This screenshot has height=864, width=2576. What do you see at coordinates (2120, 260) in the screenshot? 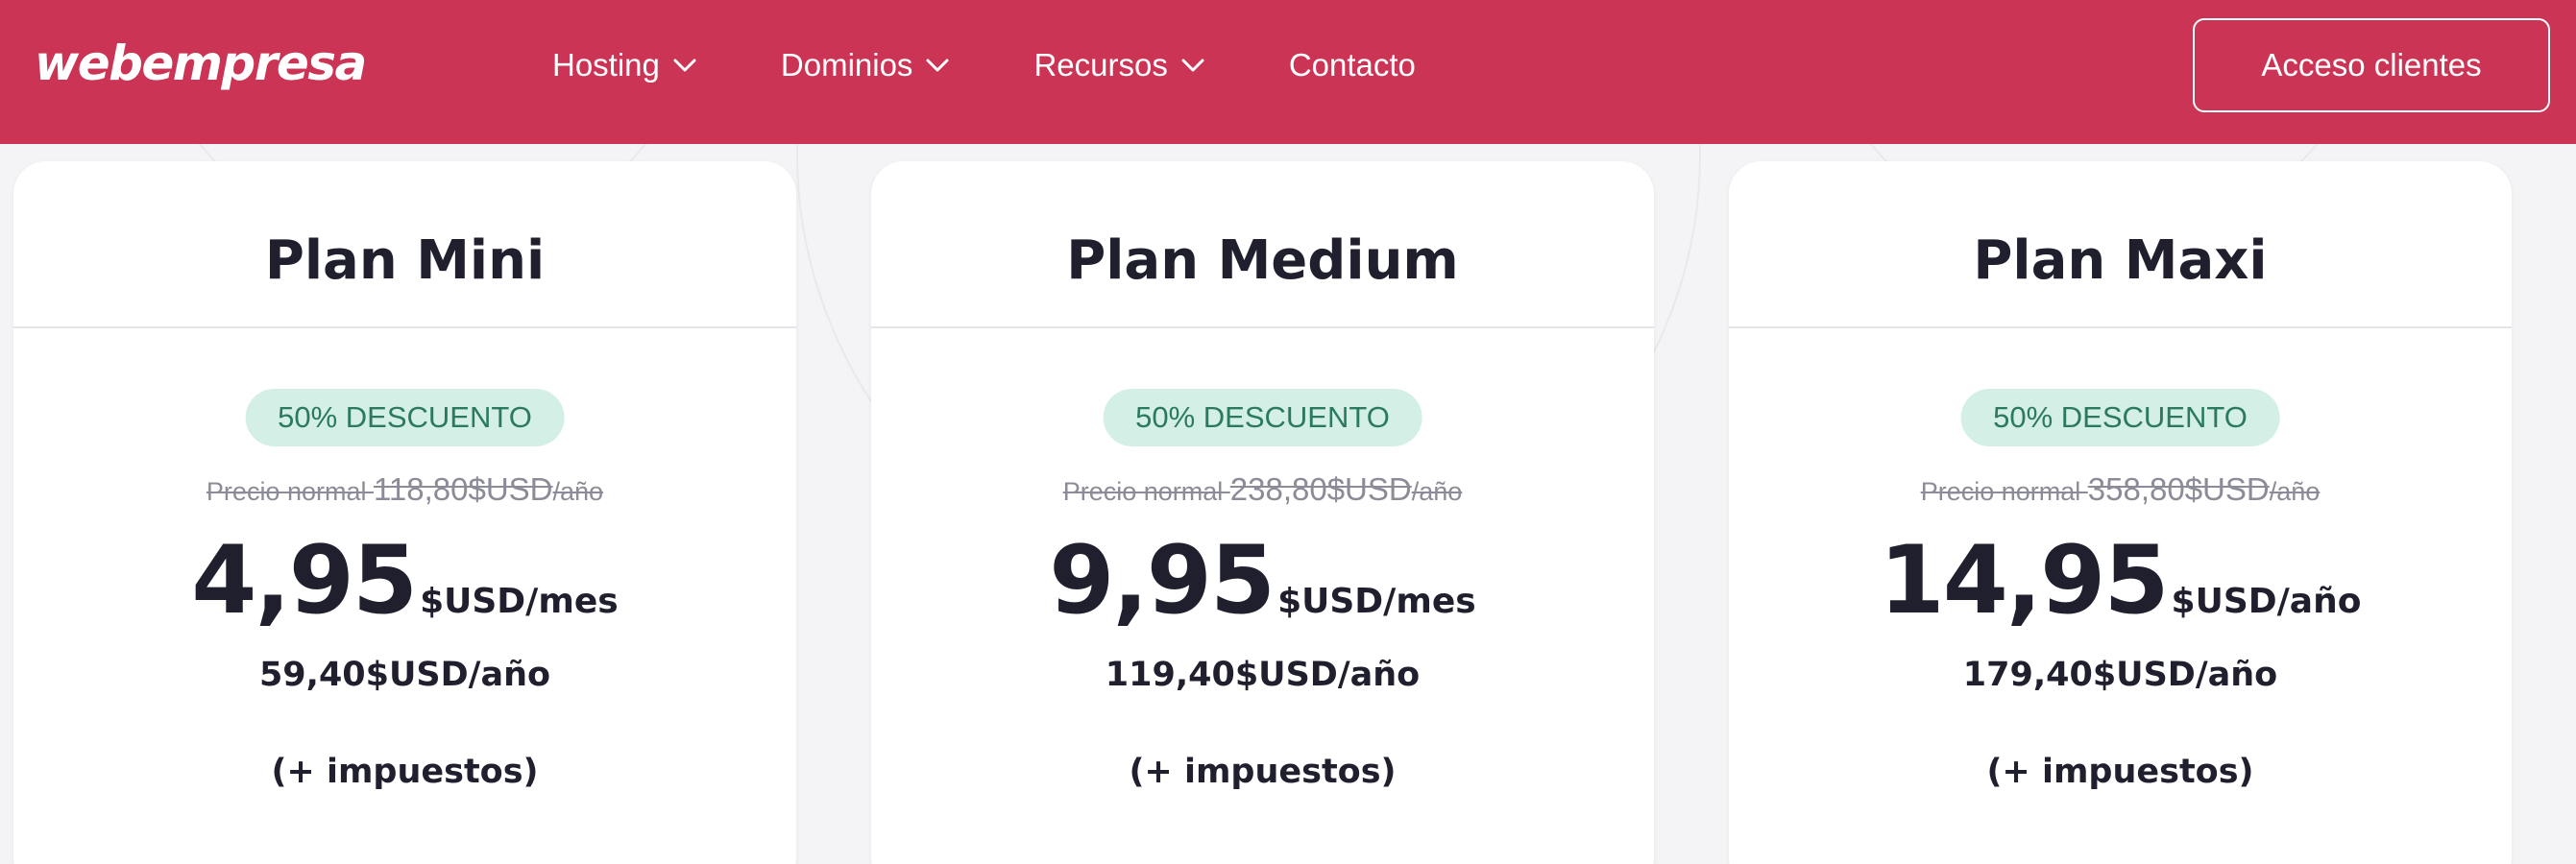
I see `plan-title: Plan Maxi` at bounding box center [2120, 260].